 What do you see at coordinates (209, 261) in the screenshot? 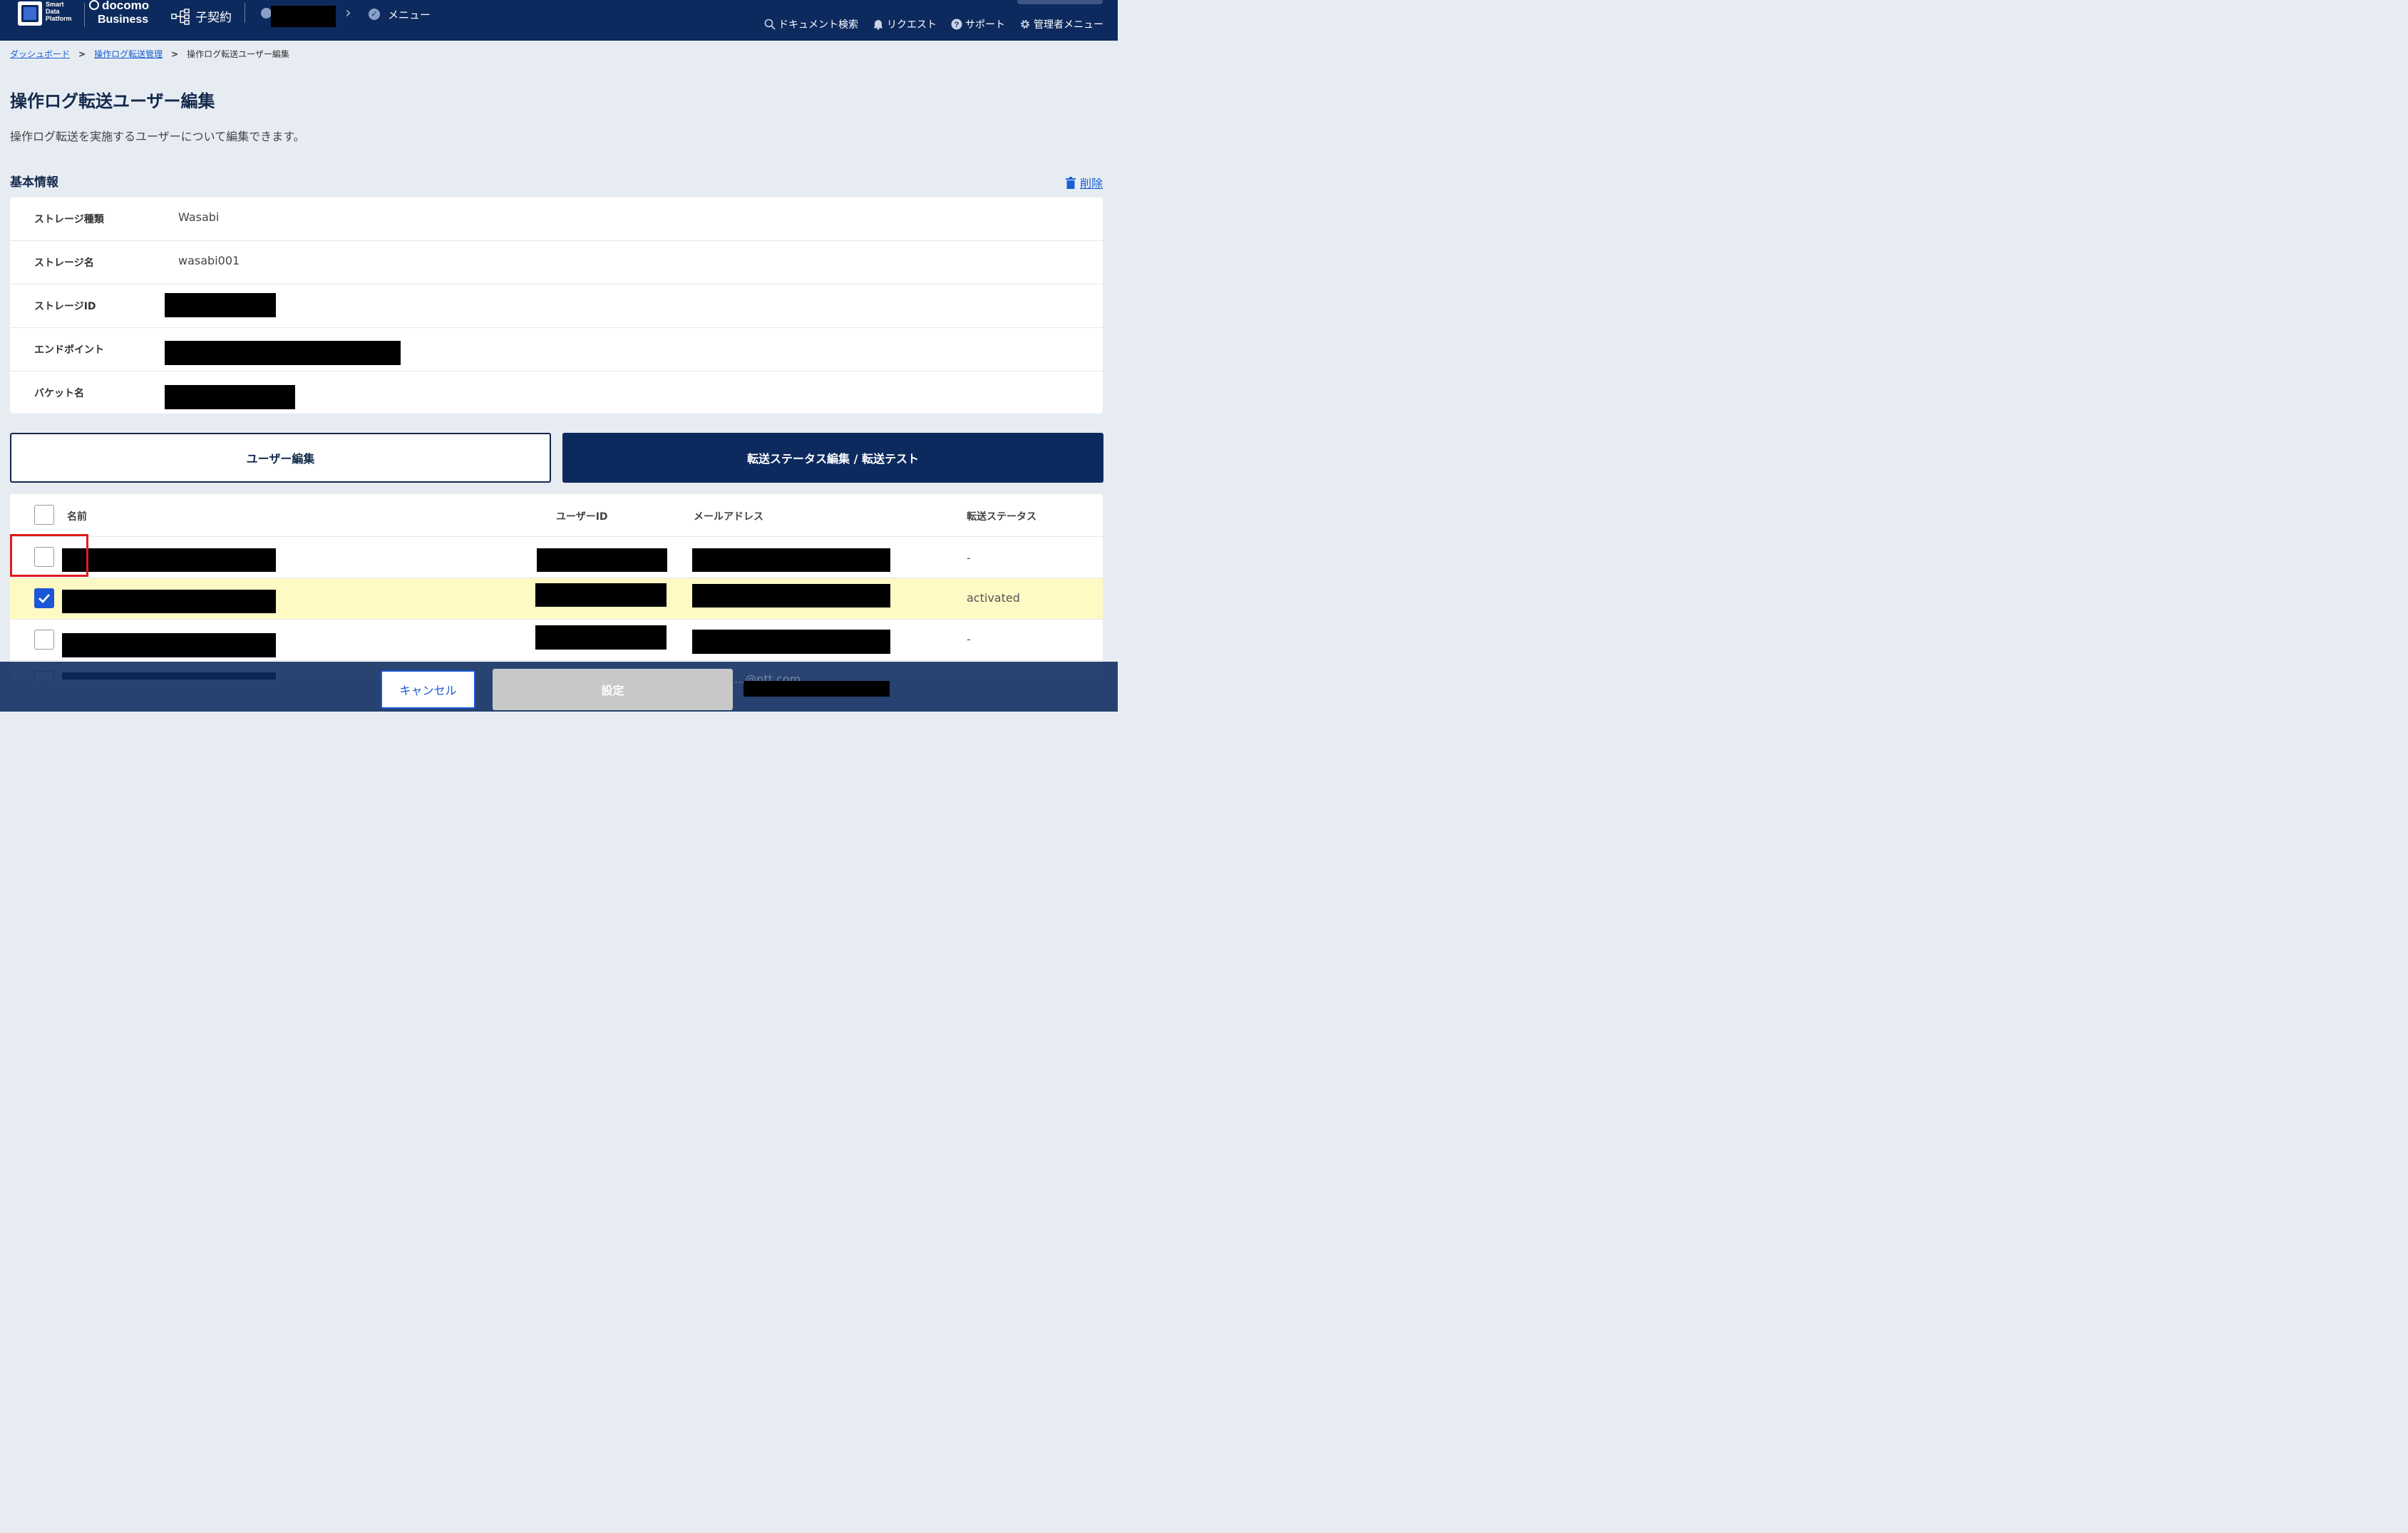
I see `info-value: wasabi001` at bounding box center [209, 261].